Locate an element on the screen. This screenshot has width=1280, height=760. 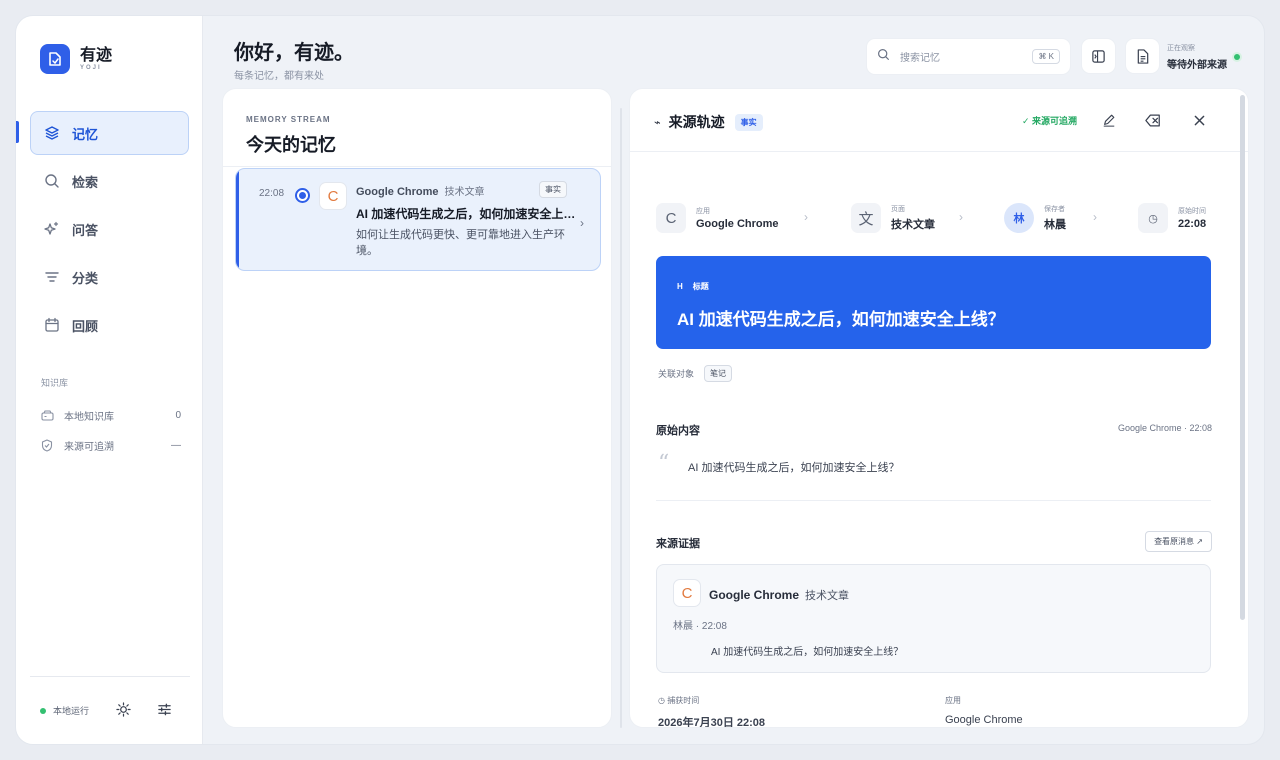
search-placeholder: 搜索记忆 is located at coordinates (920, 58).